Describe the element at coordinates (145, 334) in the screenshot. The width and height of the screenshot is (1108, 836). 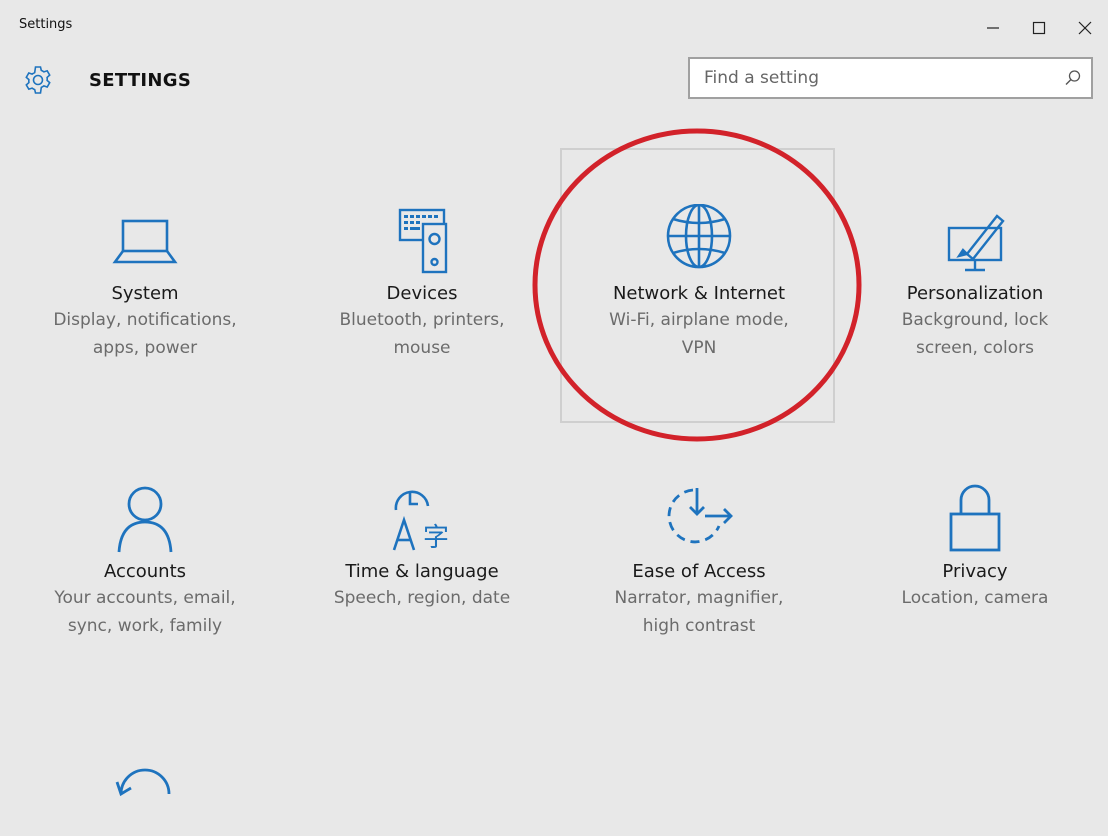
I see `tile-description: Display, notifications, apps, power` at that location.